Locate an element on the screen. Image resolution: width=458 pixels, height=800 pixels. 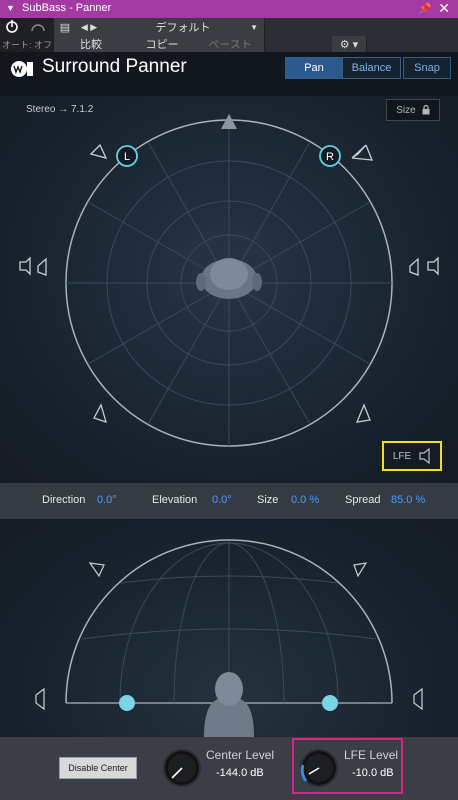
pin-icon: 📌 is located at coordinates (425, 8).